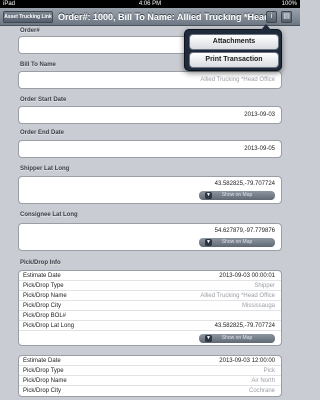  What do you see at coordinates (150, 286) in the screenshot?
I see `list-item: Pick/Drop Type Shipper` at bounding box center [150, 286].